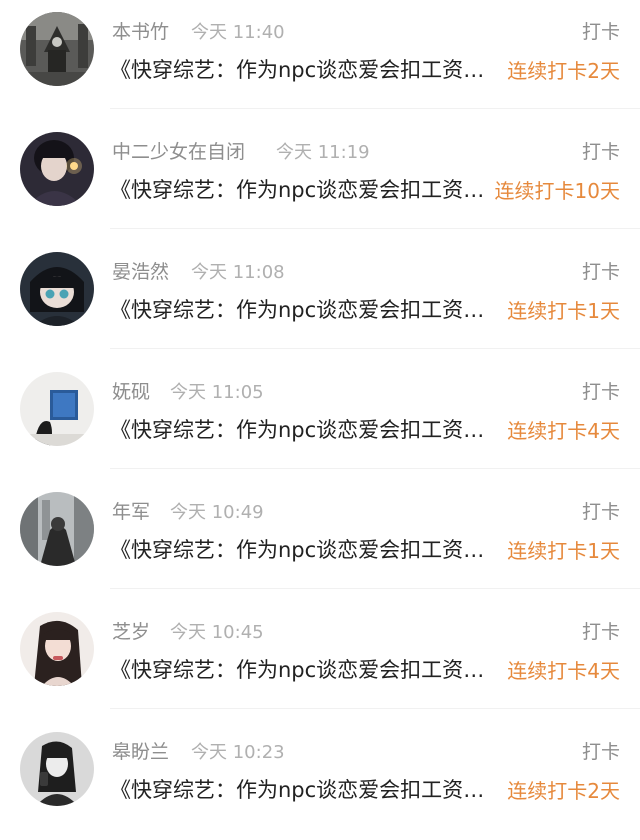 The height and width of the screenshot is (840, 640). What do you see at coordinates (131, 630) in the screenshot?
I see `user-name: 芝岁` at bounding box center [131, 630].